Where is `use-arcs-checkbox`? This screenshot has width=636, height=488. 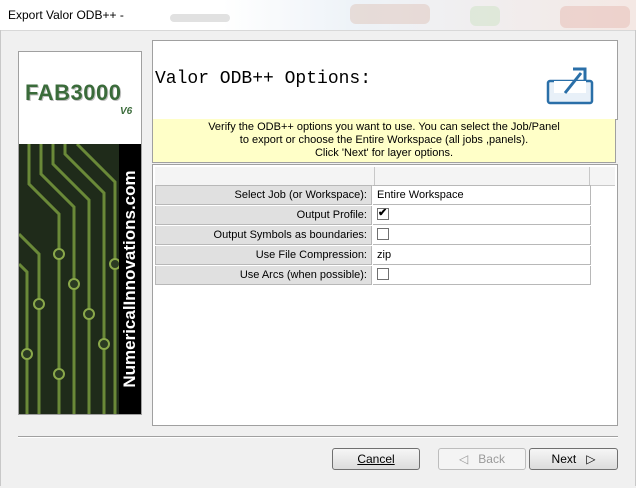 use-arcs-checkbox is located at coordinates (383, 274).